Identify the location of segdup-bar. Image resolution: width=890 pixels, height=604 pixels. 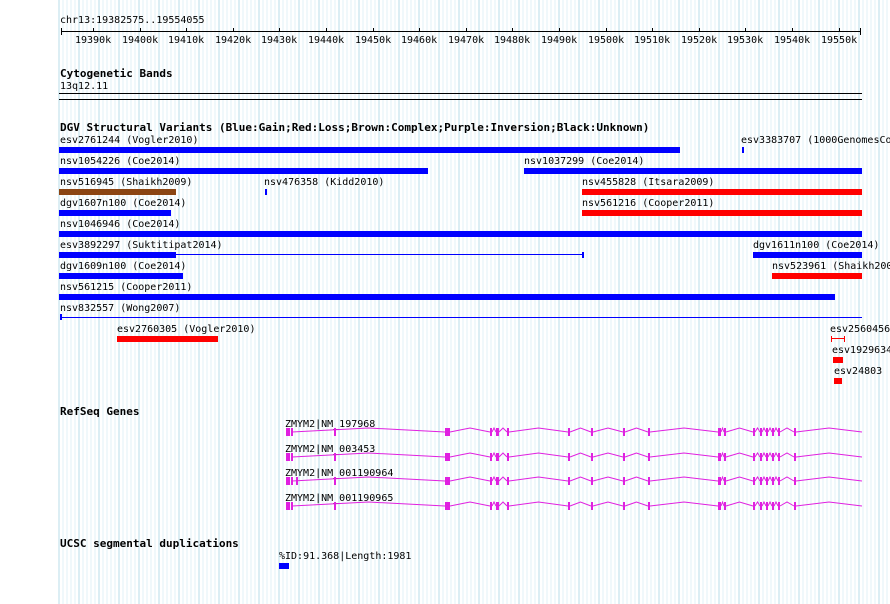
(284, 566).